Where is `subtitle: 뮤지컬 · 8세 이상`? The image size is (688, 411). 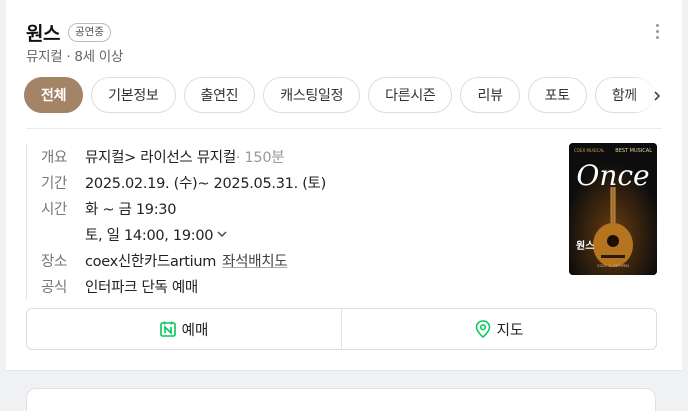
subtitle: 뮤지컬 · 8세 이상 is located at coordinates (74, 57).